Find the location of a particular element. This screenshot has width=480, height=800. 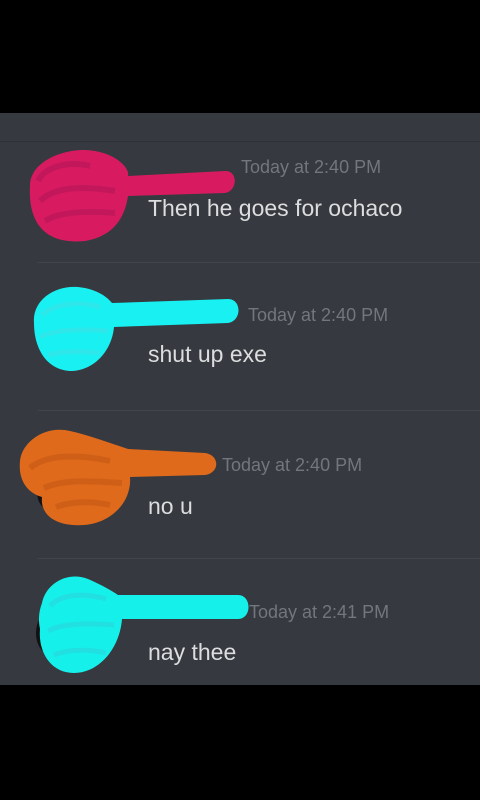

message-text: nay thee is located at coordinates (192, 652).